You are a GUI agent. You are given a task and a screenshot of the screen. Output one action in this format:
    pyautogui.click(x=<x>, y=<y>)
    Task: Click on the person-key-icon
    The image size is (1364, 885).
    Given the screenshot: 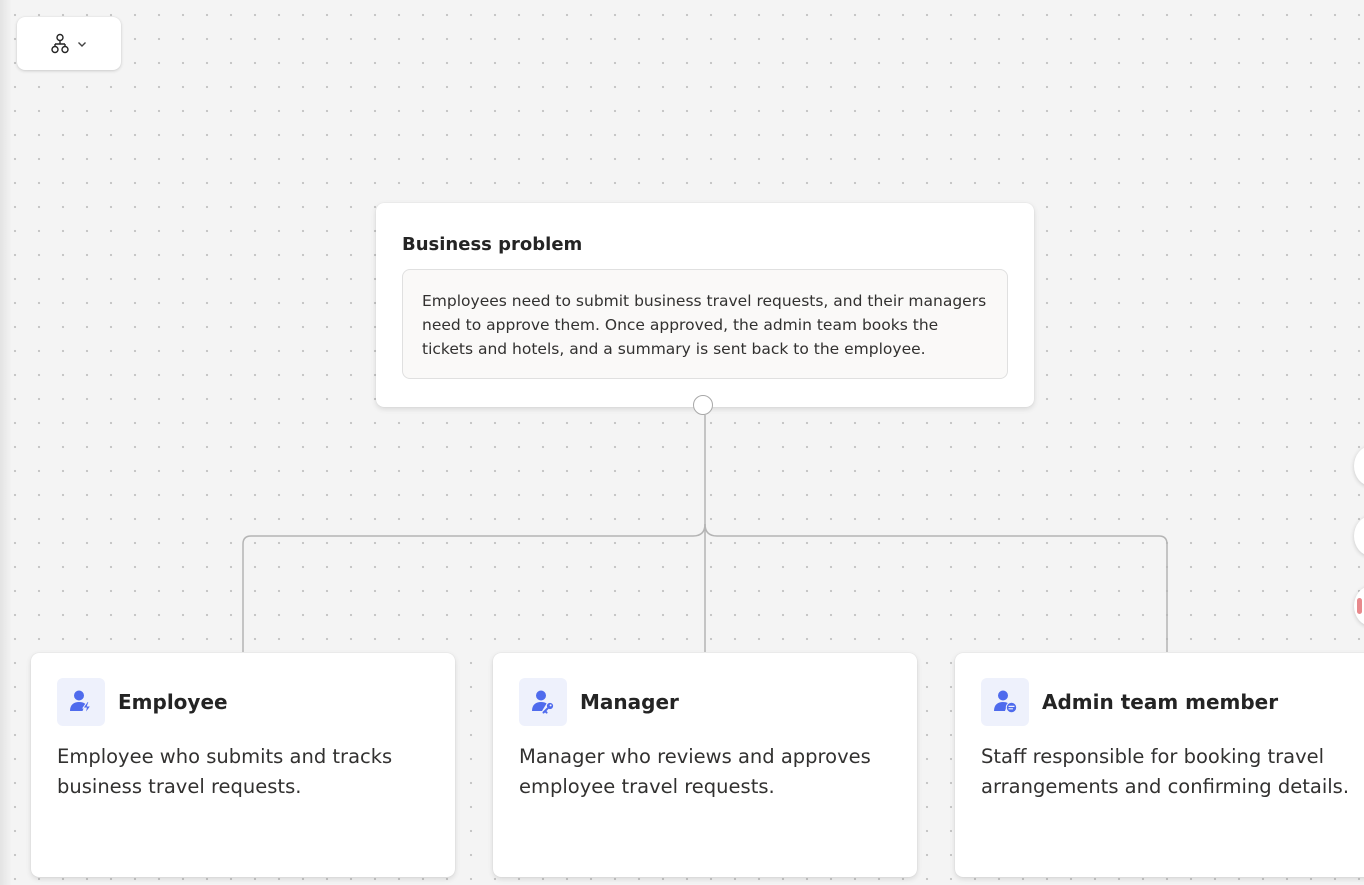 What is the action you would take?
    pyautogui.click(x=543, y=702)
    